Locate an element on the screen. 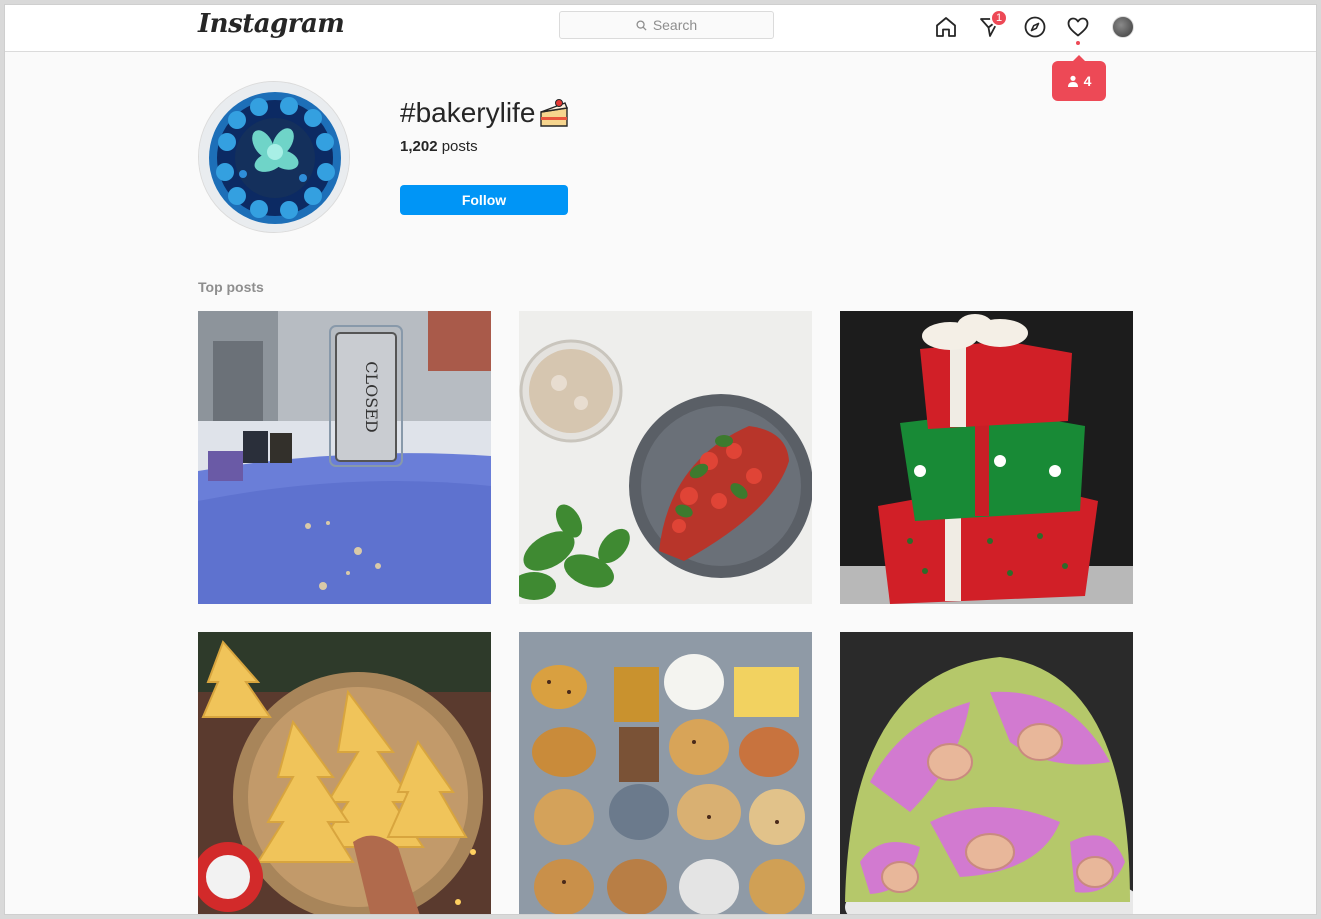  hashtag-text: #bakerylife is located at coordinates (468, 112).